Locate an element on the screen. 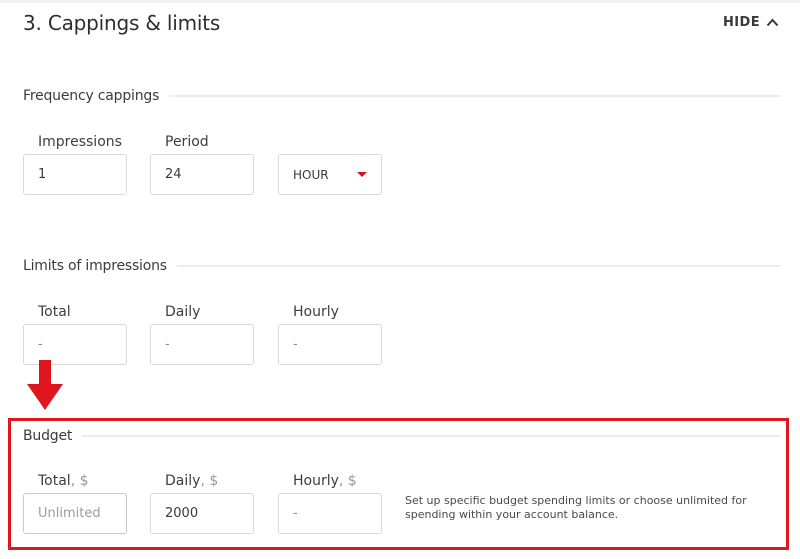 This screenshot has width=800, height=559. limits-of-impressions-title: Limits of impressions is located at coordinates (95, 266).